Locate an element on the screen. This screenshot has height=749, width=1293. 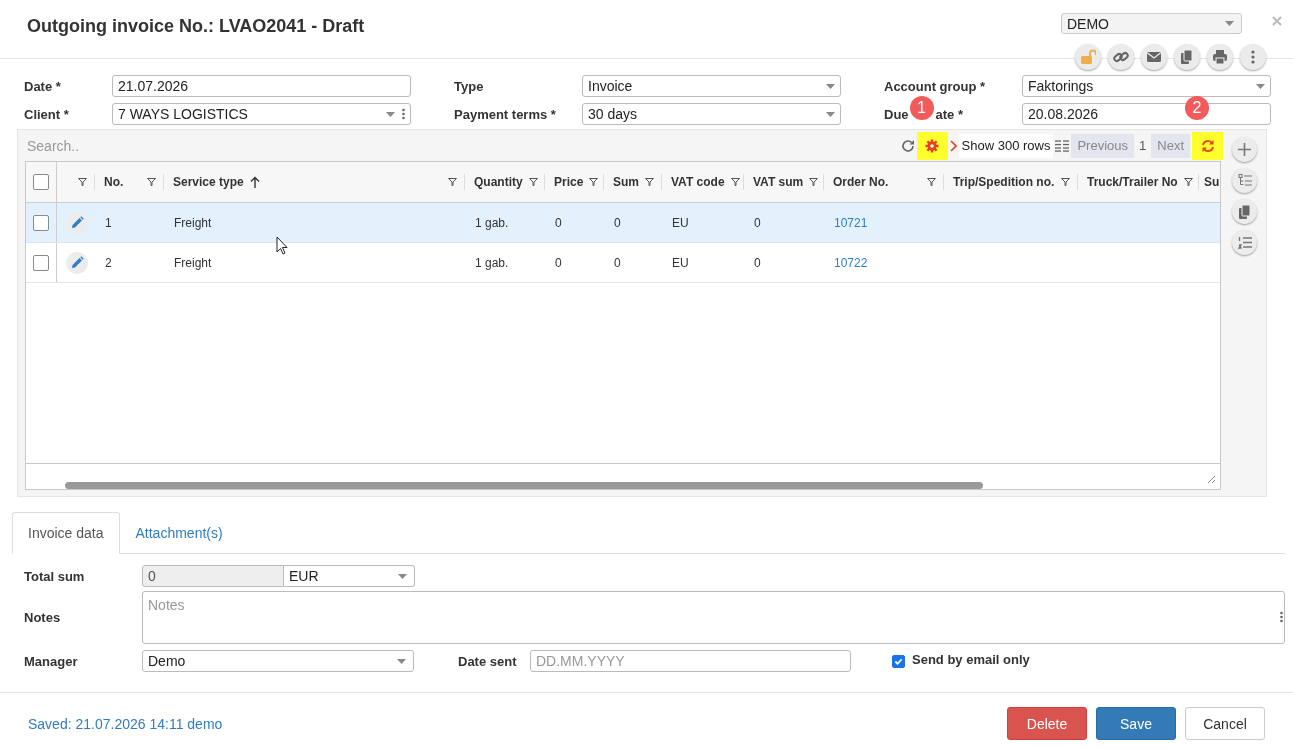
table-cell: 1 is located at coordinates (108, 222).